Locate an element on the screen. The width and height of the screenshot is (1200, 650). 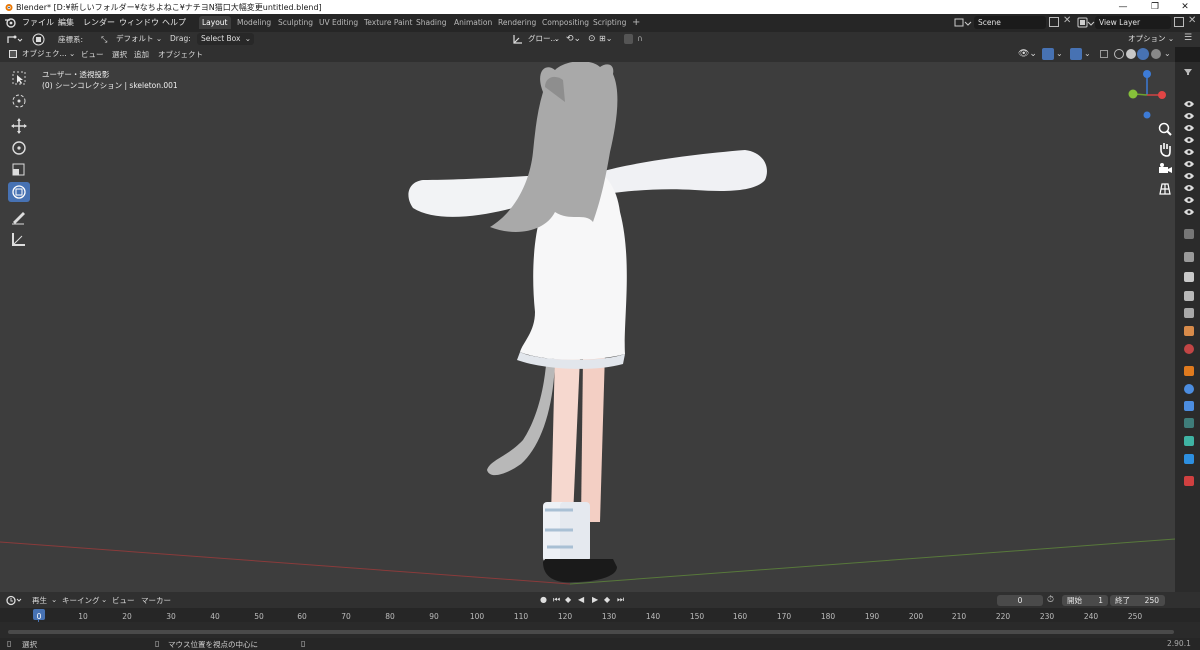
timeline-scrollbar is located at coordinates (591, 632).